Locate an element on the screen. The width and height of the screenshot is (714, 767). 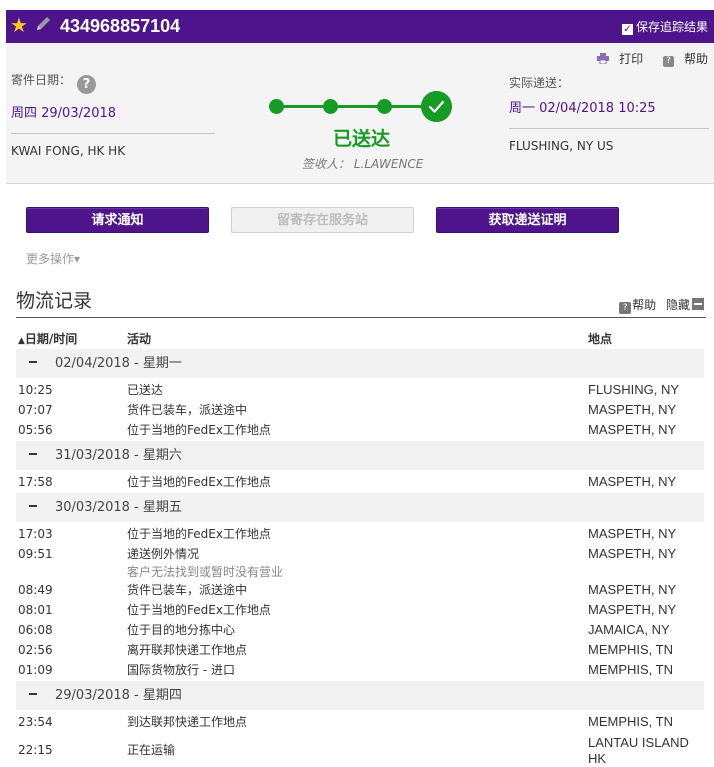
save-tracking-toggle: ✓ 保存追踪结果 is located at coordinates (664, 27).